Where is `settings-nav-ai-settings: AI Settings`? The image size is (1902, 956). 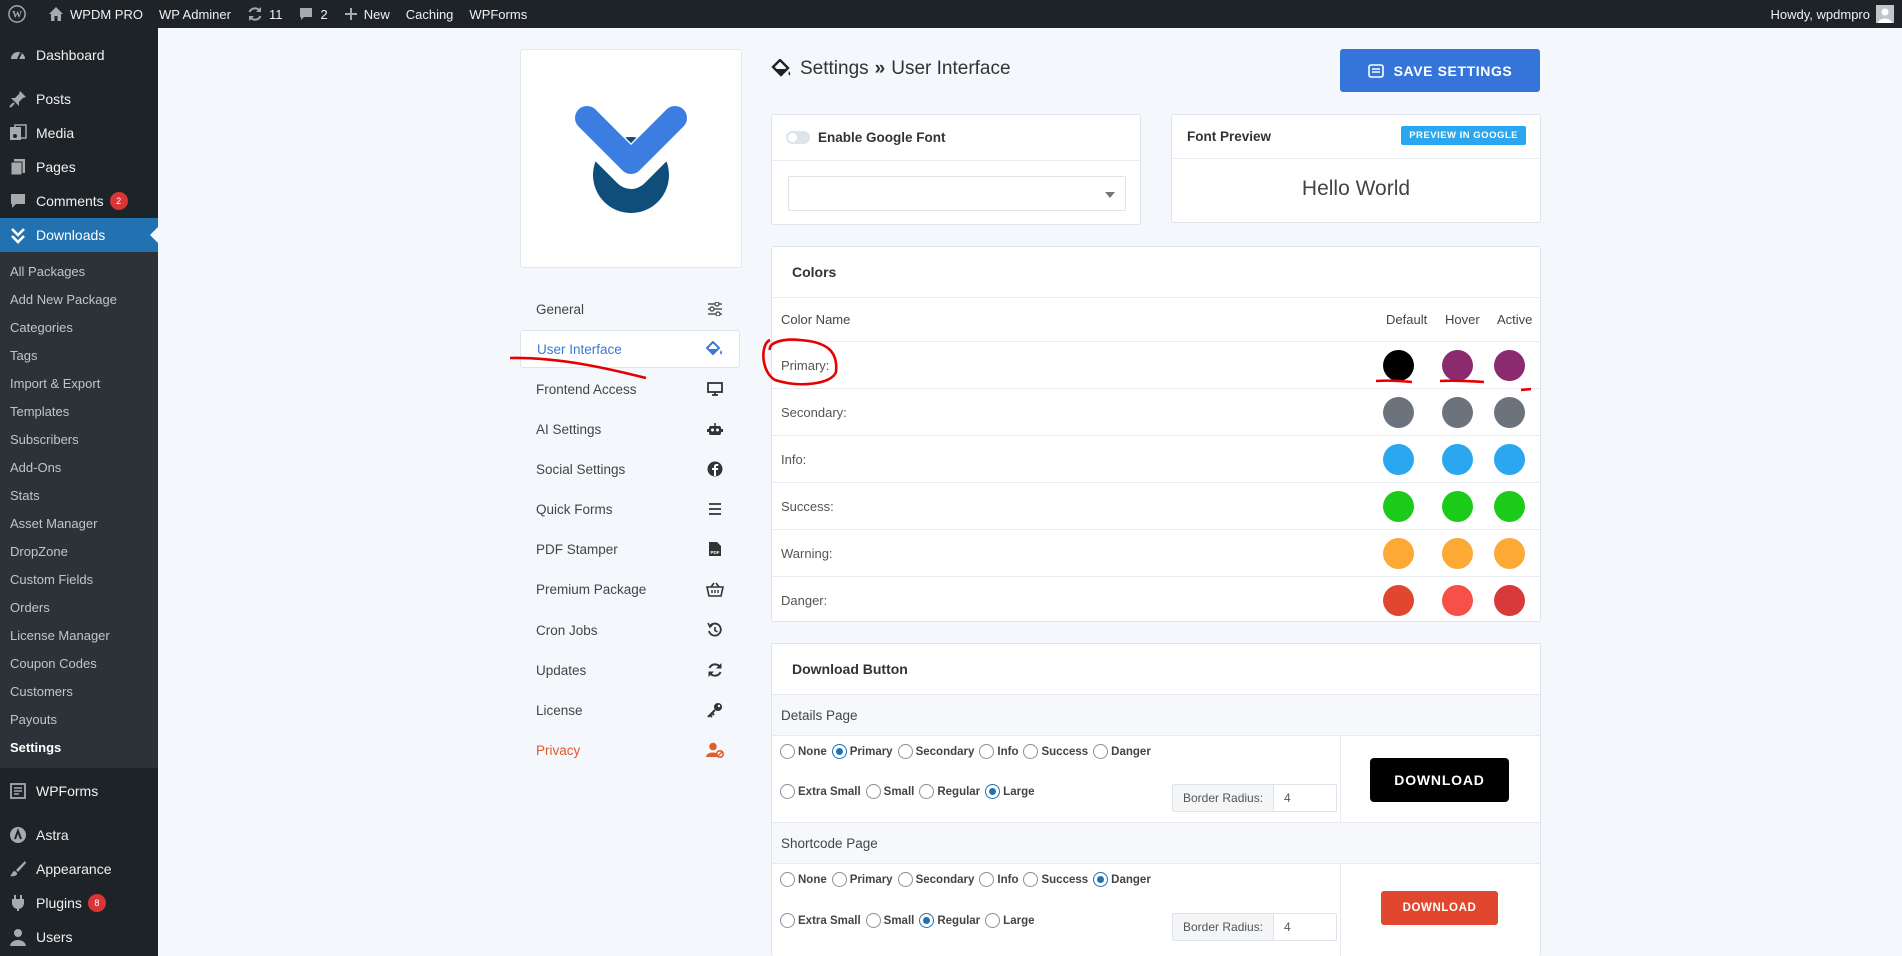 settings-nav-ai-settings: AI Settings is located at coordinates (630, 429).